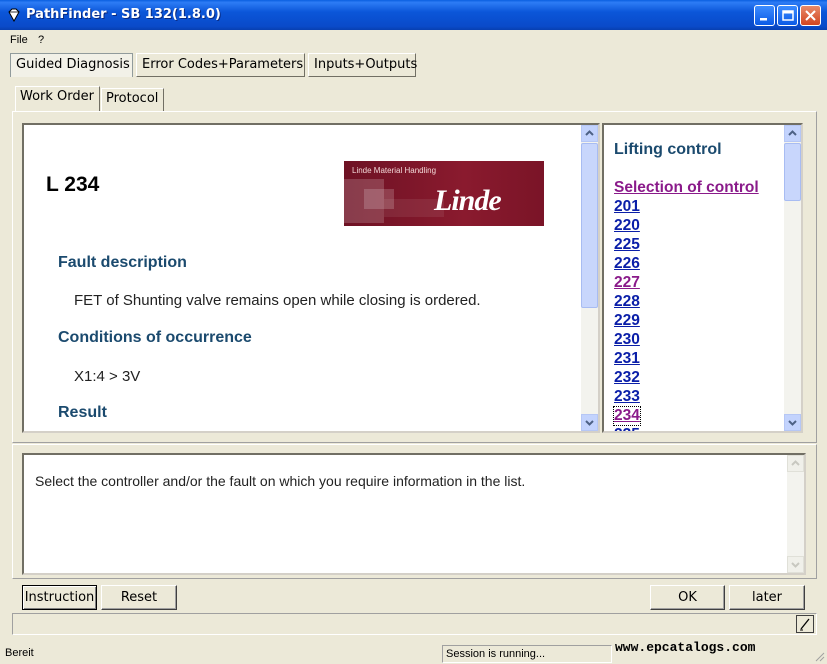  What do you see at coordinates (668, 149) in the screenshot?
I see `list-heading: Lifting control` at bounding box center [668, 149].